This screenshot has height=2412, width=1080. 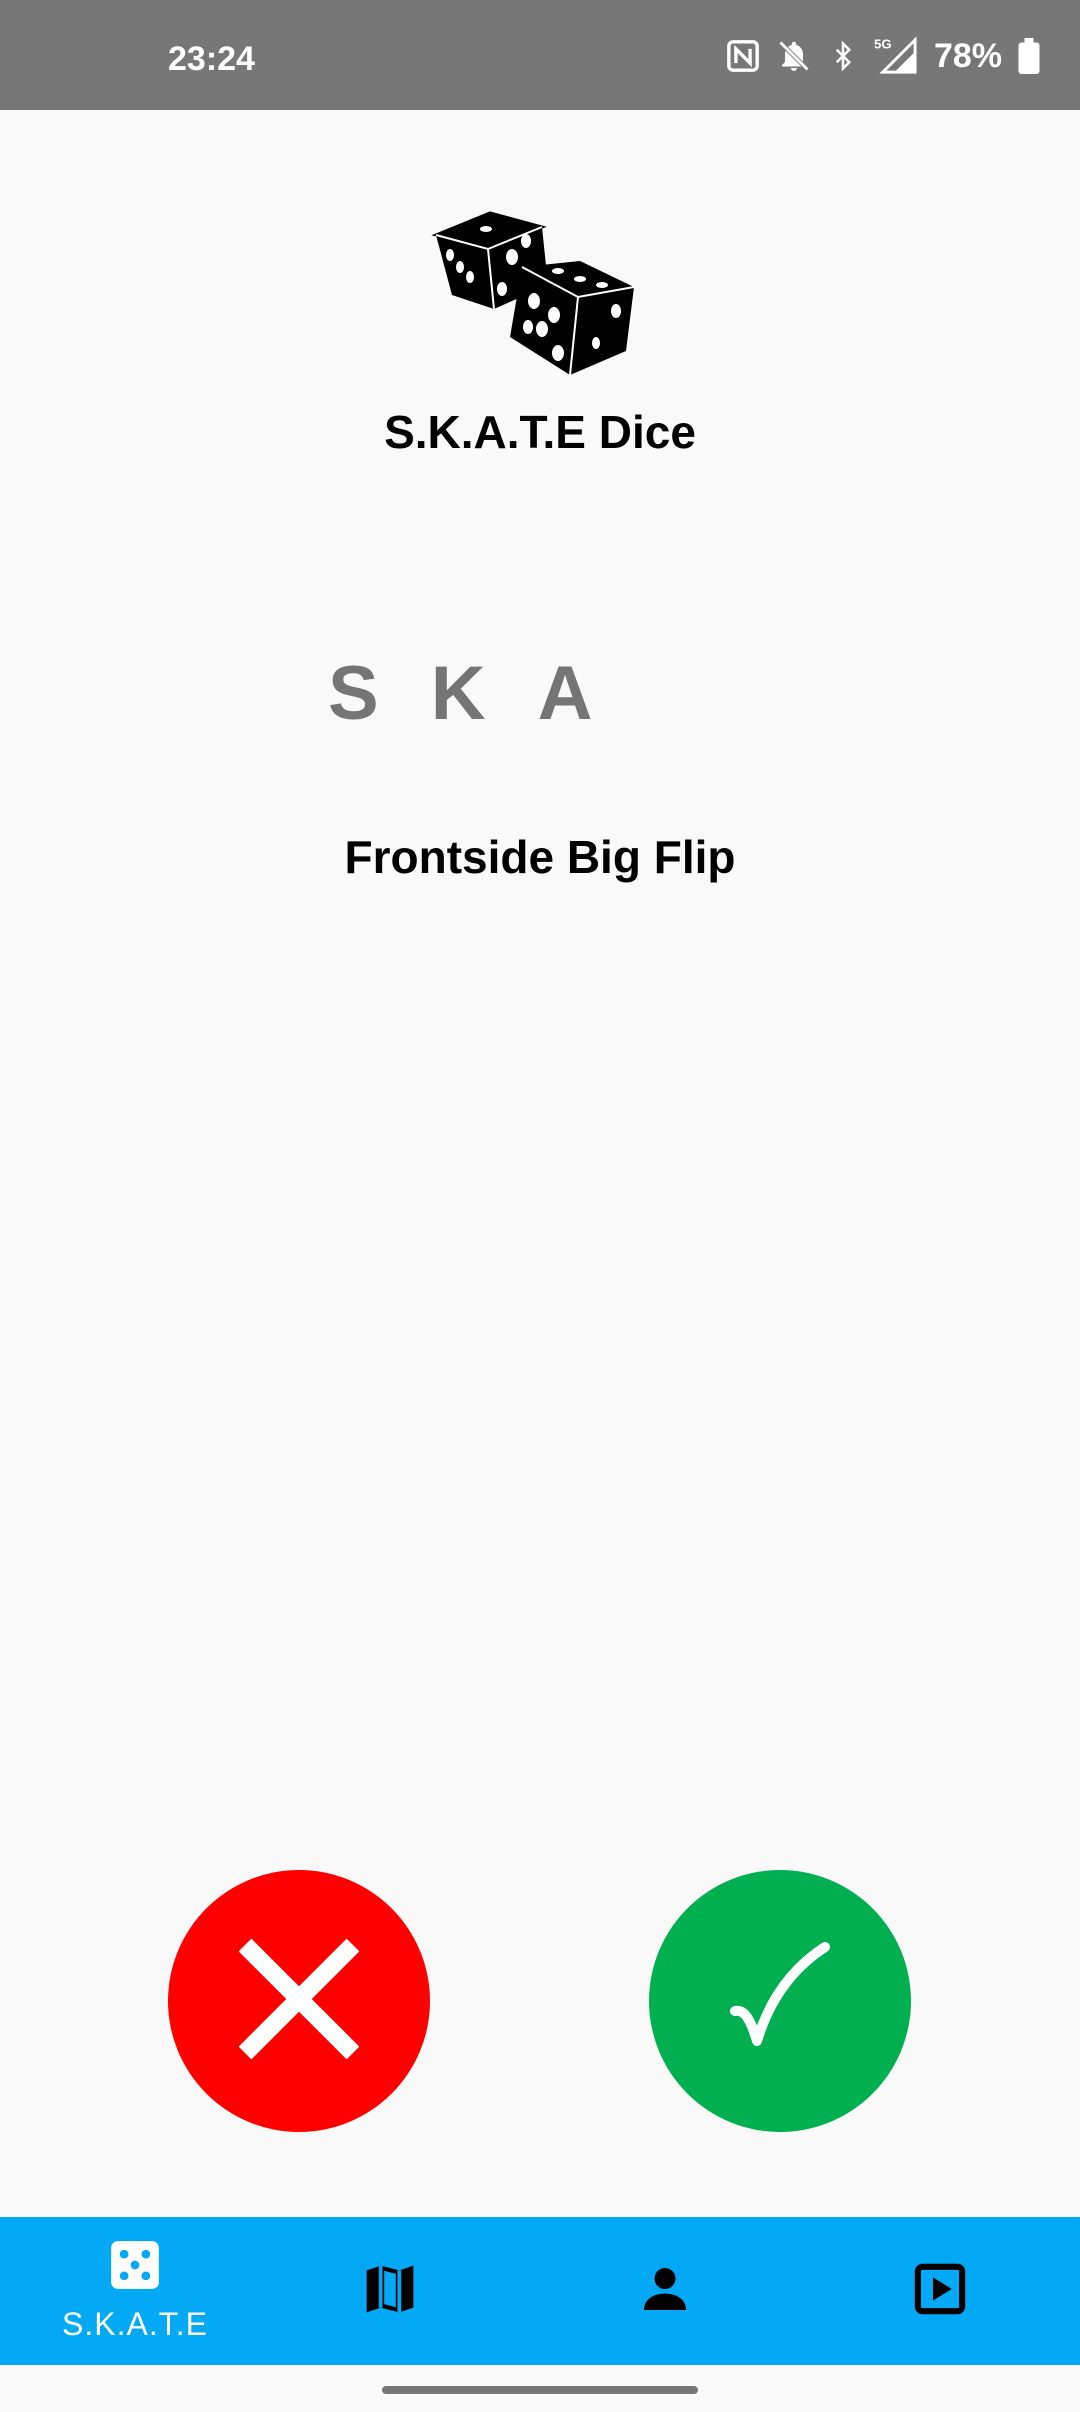 I want to click on letters-row: S K A, so click(x=460, y=693).